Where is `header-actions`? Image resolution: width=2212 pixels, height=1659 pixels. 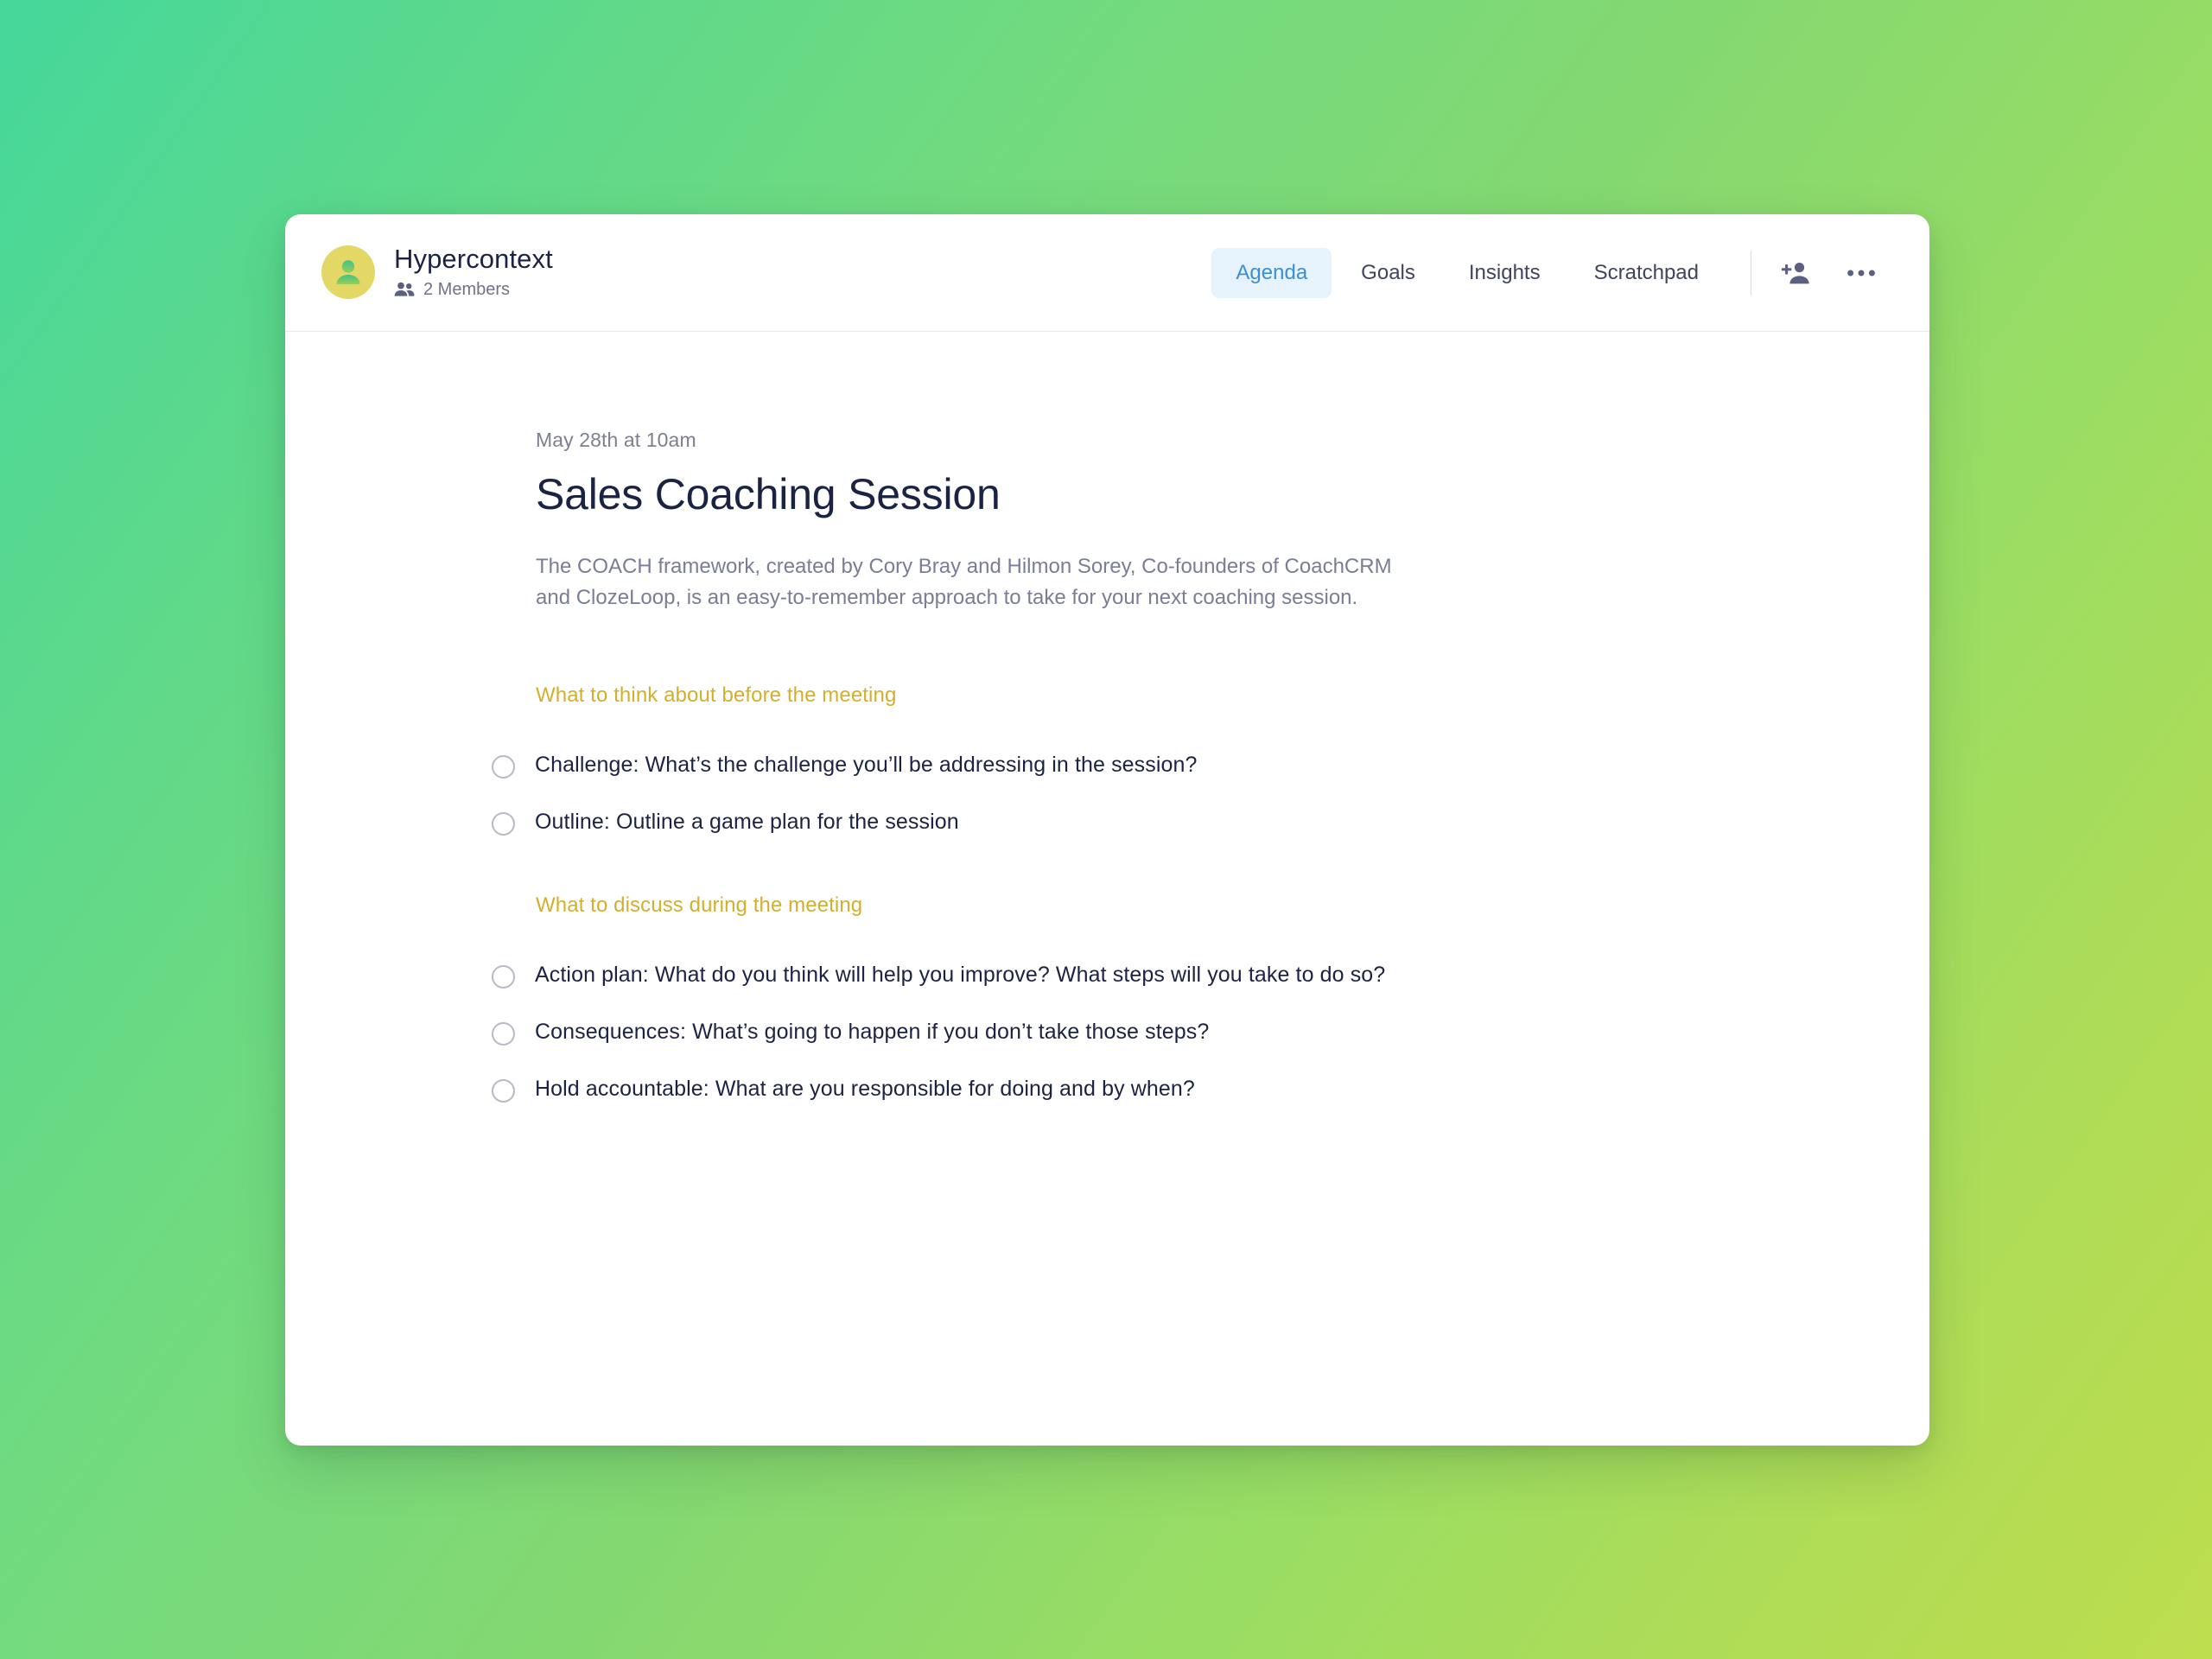 header-actions is located at coordinates (1828, 273).